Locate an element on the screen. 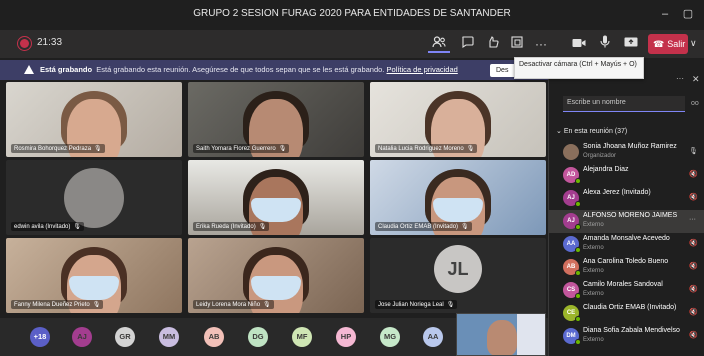 Image resolution: width=704 pixels, height=356 pixels. tile-name-label: Leidy Lorena Mora Niño 🎙 is located at coordinates (233, 304).